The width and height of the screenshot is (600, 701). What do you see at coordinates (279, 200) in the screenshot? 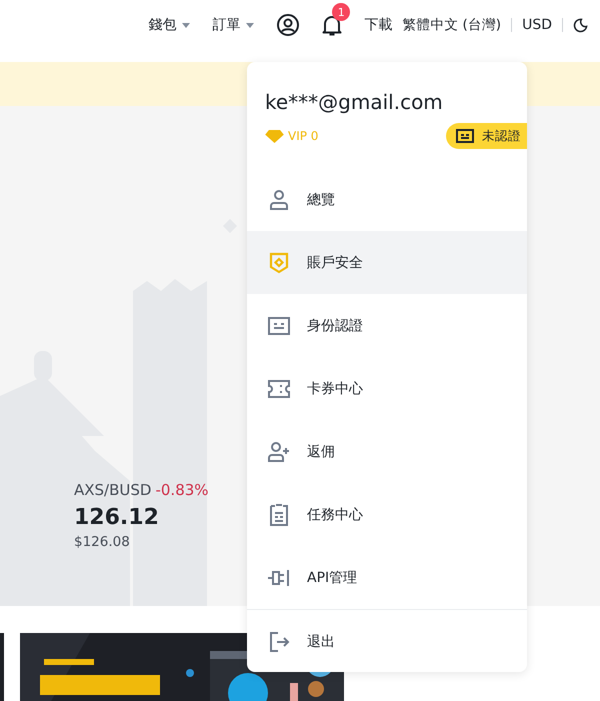
I see `person-icon` at bounding box center [279, 200].